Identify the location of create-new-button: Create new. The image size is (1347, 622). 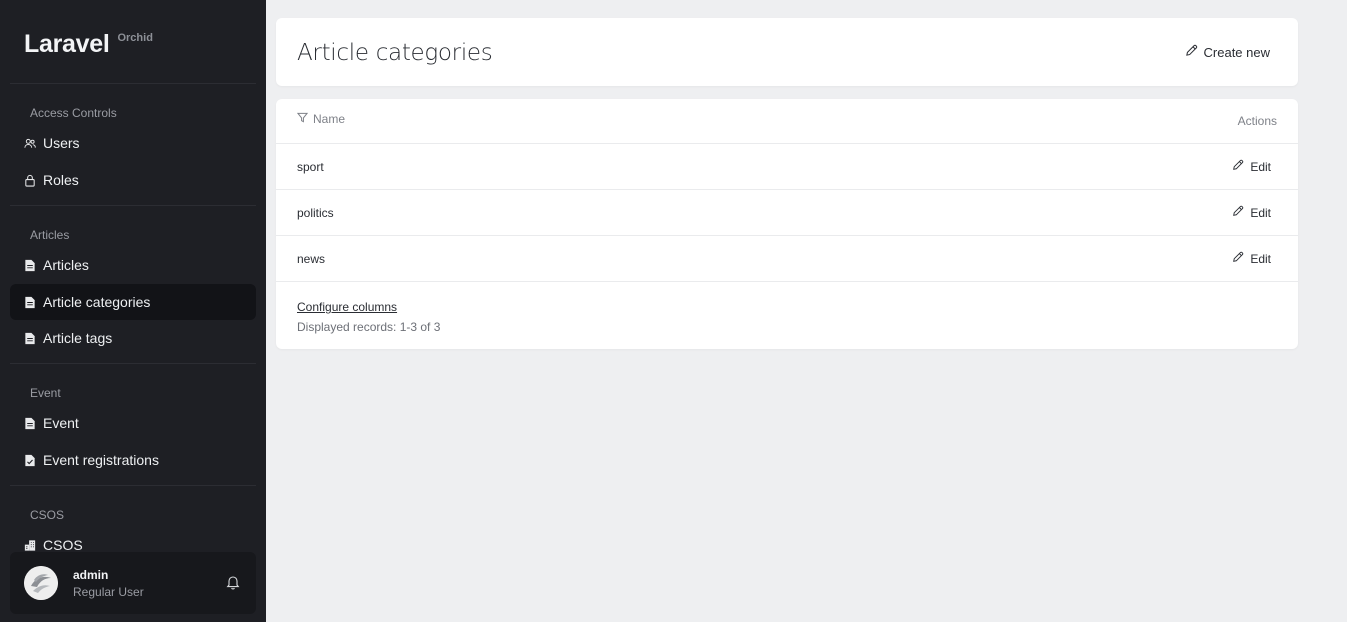
(1227, 52).